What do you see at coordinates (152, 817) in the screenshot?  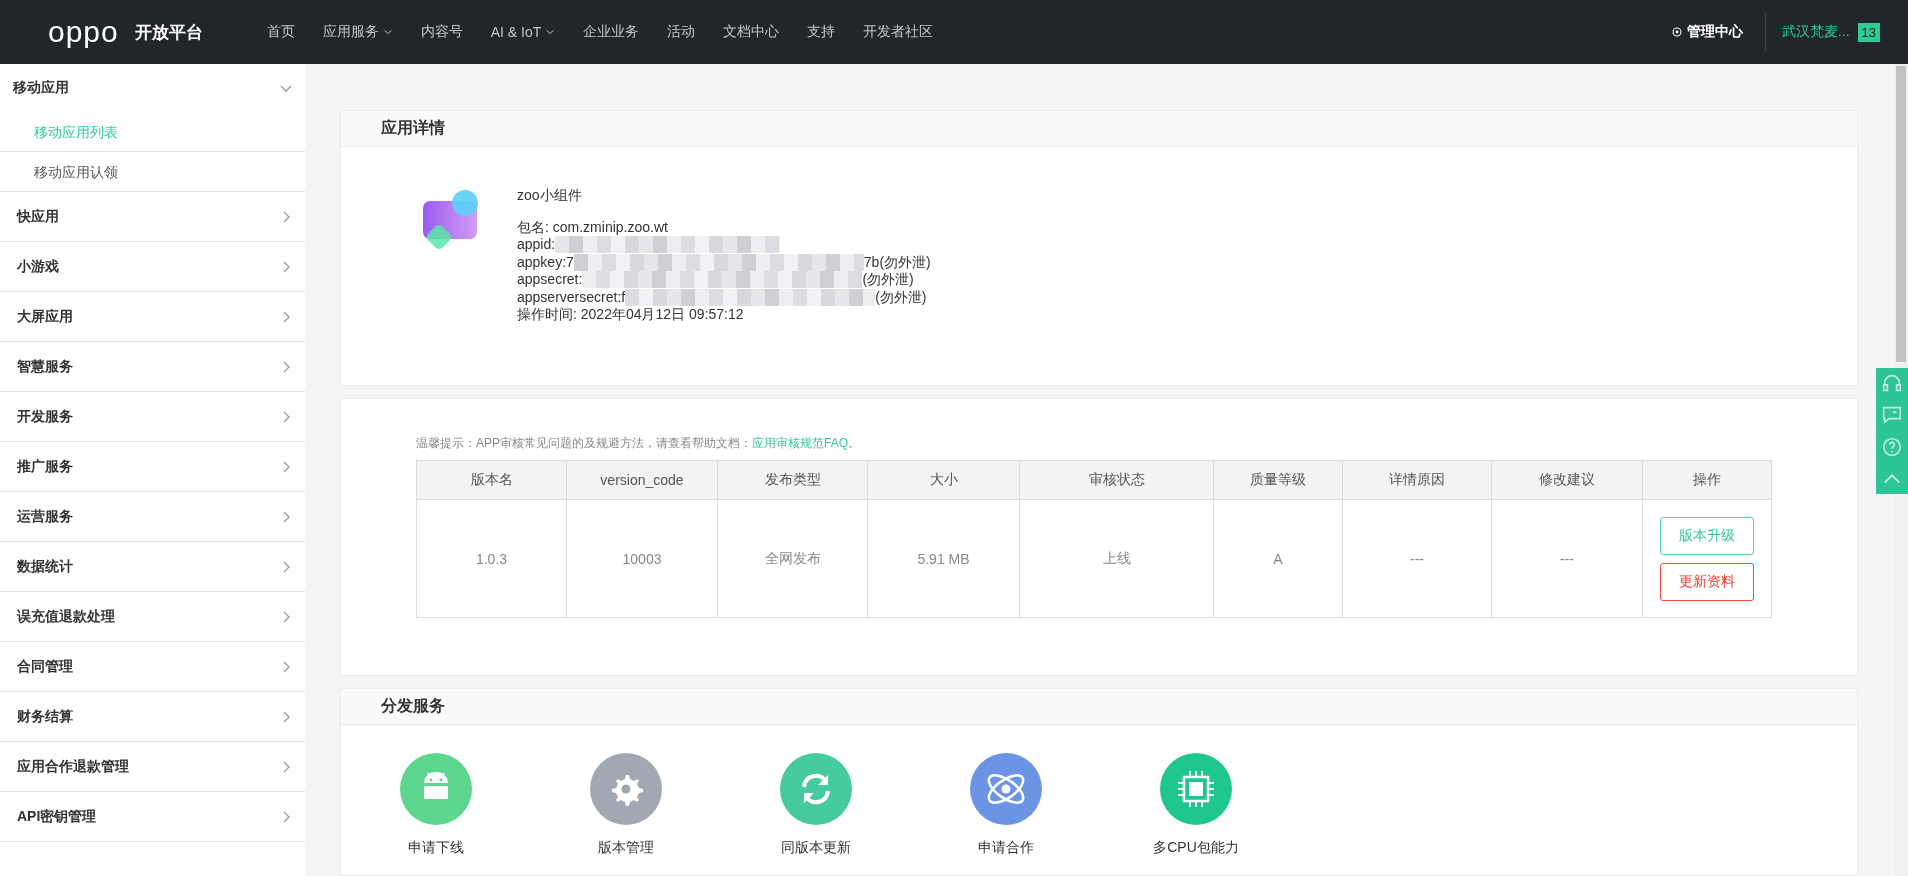 I see `sidebar-item: API密钥管理` at bounding box center [152, 817].